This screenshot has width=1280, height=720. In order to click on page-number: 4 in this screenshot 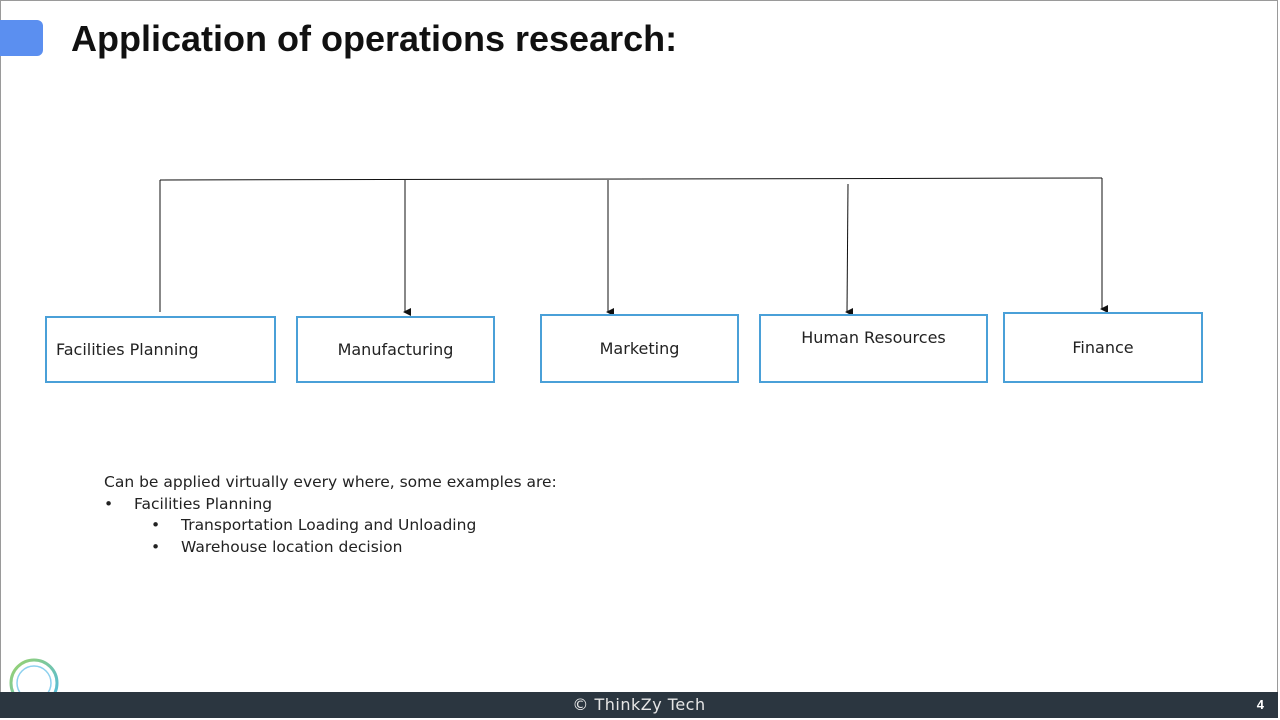, I will do `click(1260, 704)`.